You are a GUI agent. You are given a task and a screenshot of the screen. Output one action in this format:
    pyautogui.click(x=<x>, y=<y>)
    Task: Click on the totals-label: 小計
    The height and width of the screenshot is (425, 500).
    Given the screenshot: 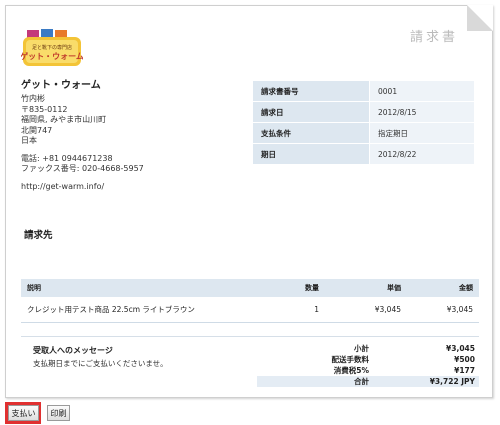 What is the action you would take?
    pyautogui.click(x=361, y=348)
    